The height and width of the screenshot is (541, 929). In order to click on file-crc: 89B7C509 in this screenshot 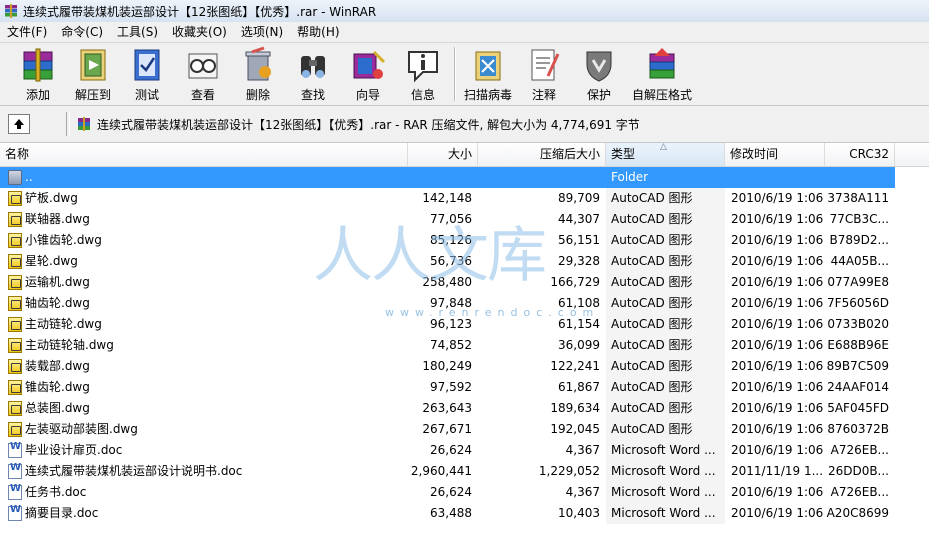, I will do `click(857, 366)`.